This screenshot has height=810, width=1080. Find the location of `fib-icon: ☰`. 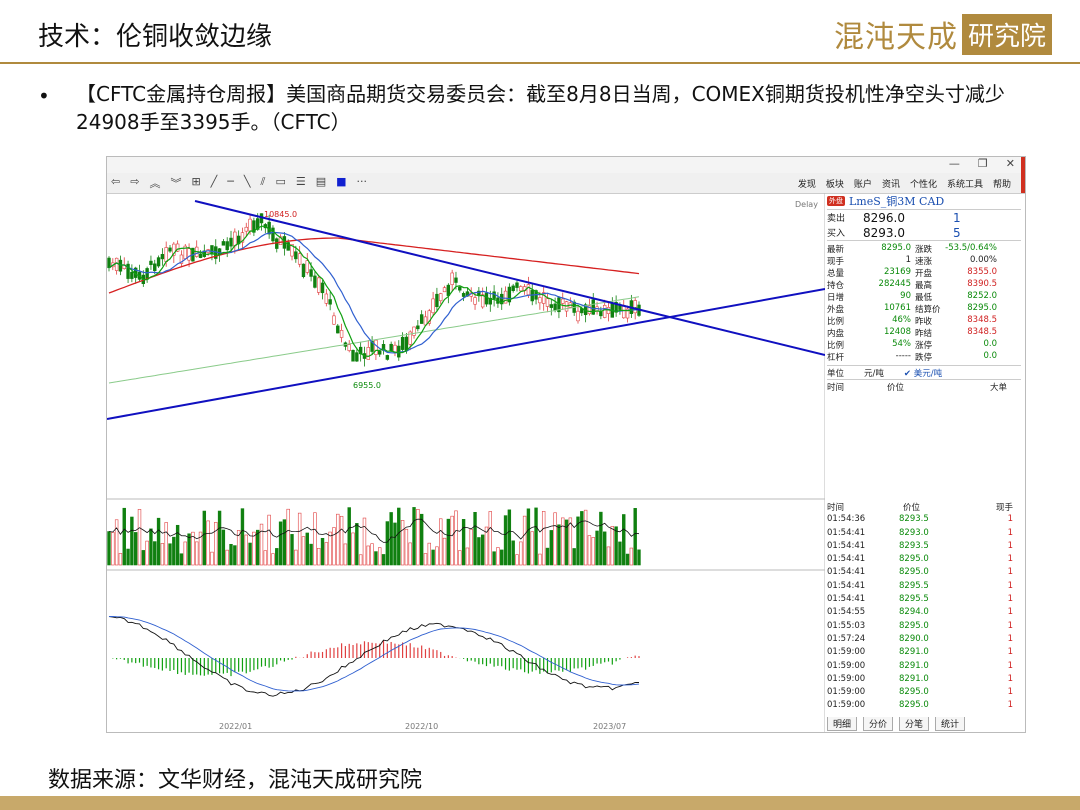

fib-icon: ☰ is located at coordinates (301, 183).